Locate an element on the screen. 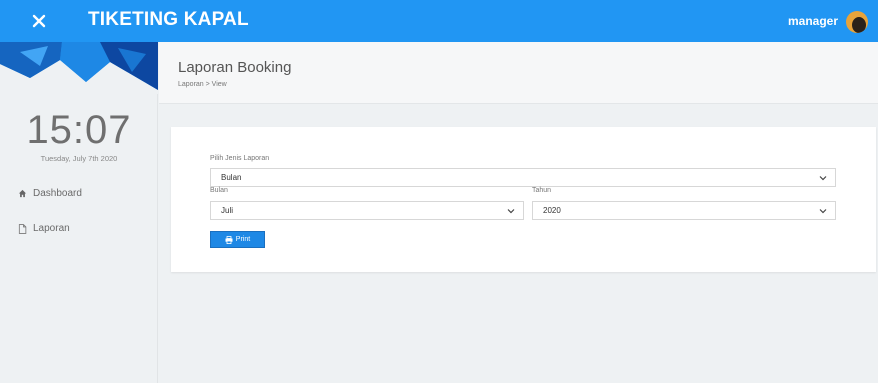 The height and width of the screenshot is (383, 878). sidebar-item-label: Laporan is located at coordinates (51, 228).